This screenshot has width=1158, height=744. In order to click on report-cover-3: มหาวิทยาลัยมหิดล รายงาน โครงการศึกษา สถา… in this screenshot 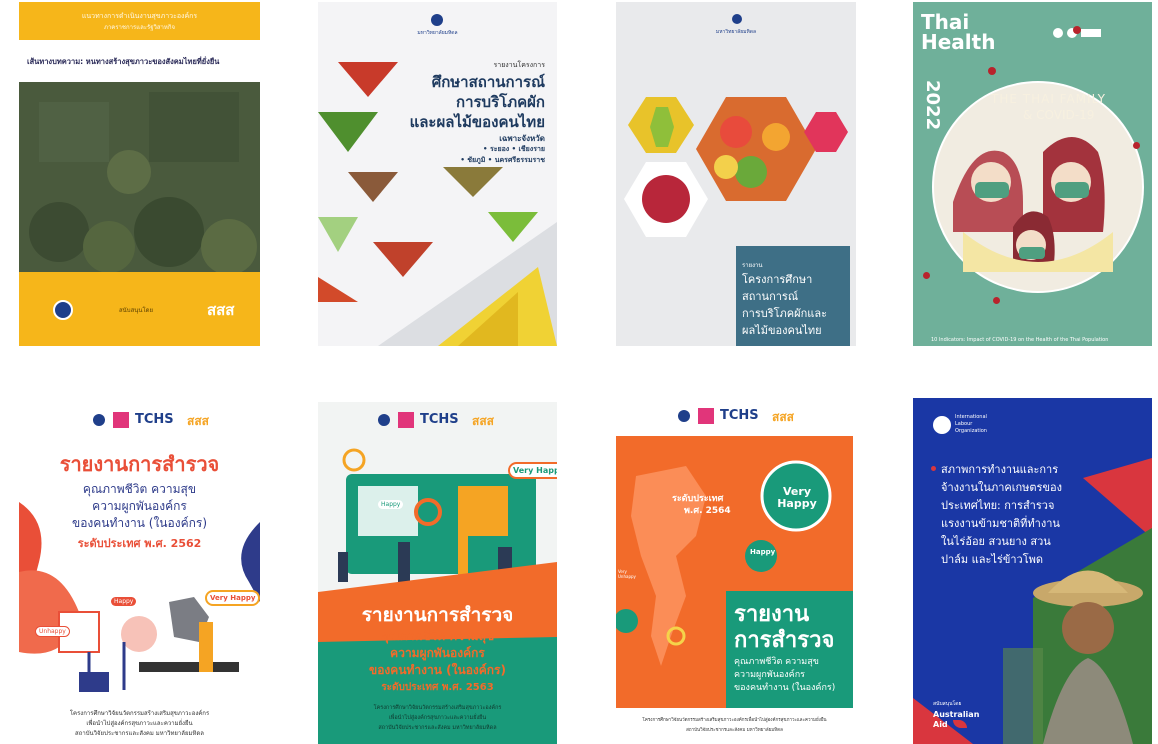, I will do `click(736, 174)`.